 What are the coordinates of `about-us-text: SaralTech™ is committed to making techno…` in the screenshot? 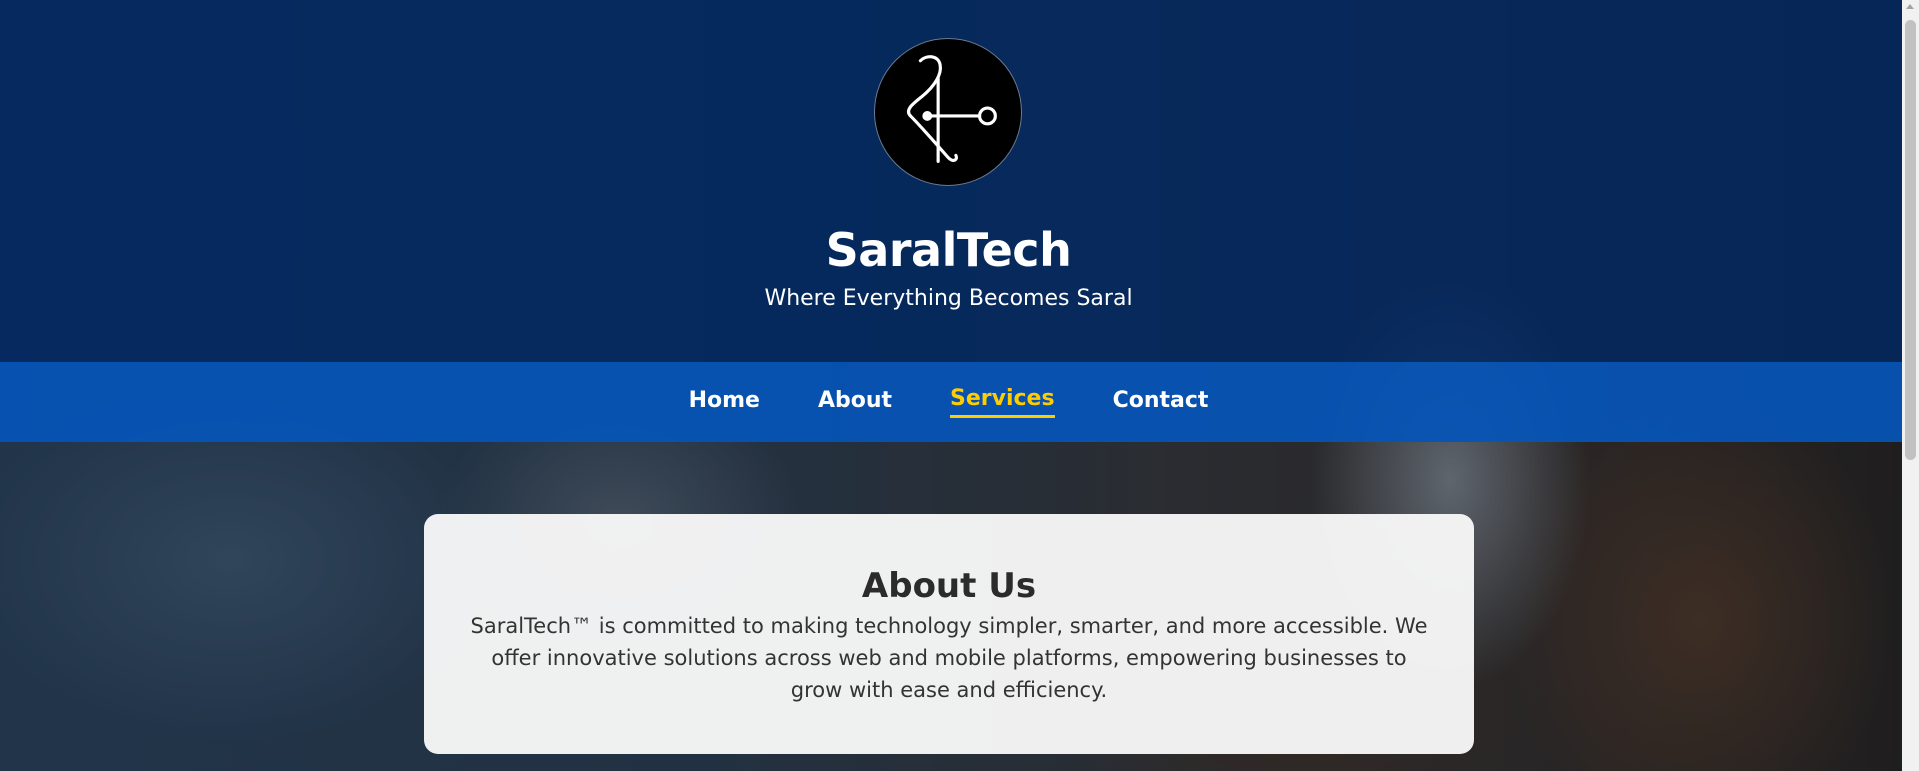 It's located at (949, 658).